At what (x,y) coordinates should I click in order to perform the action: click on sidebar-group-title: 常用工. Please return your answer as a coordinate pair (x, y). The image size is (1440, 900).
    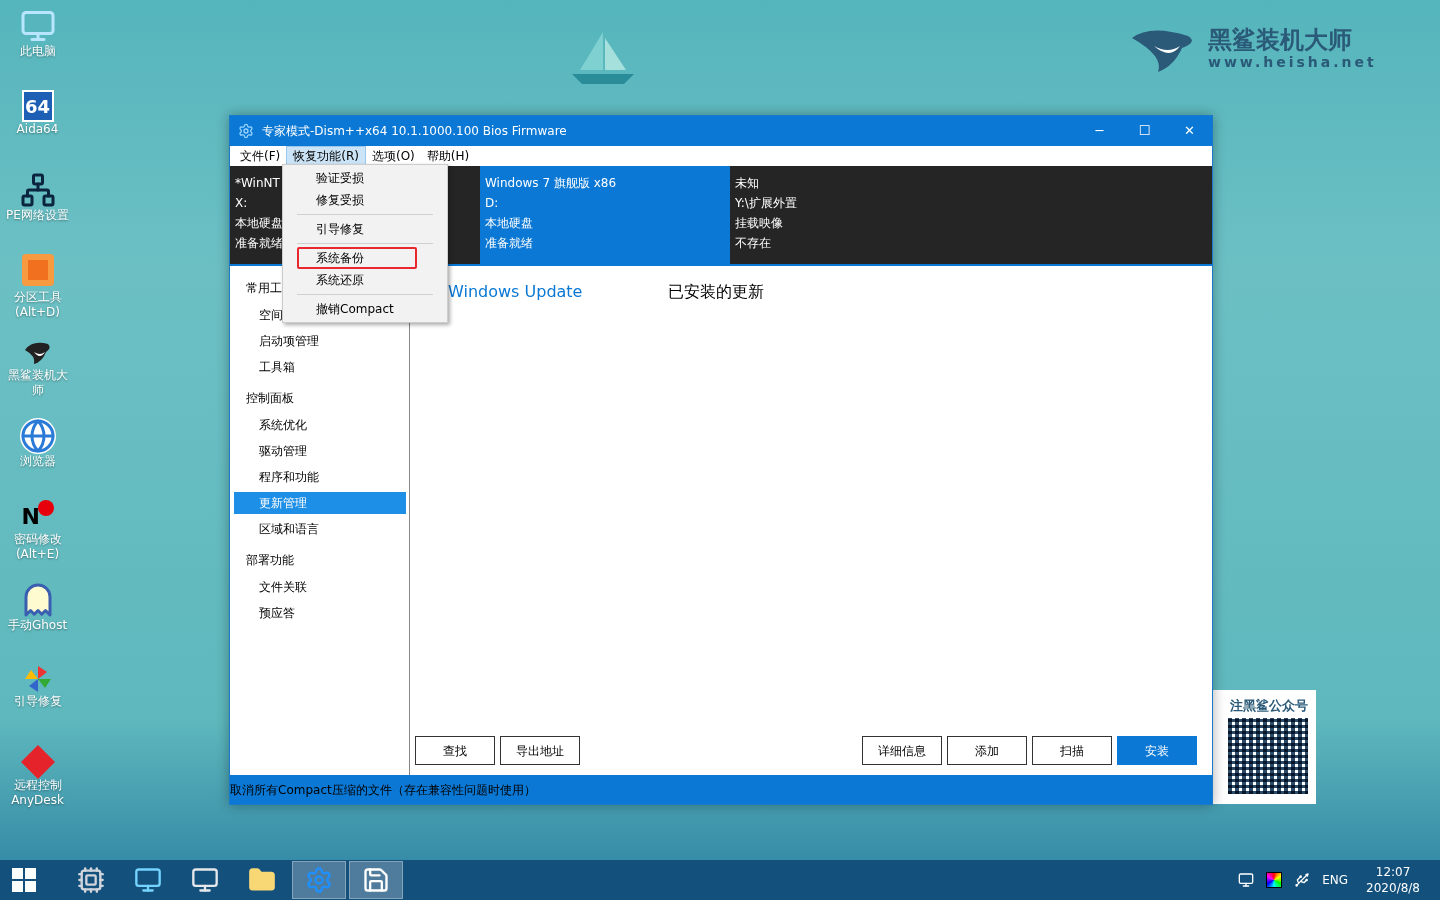
    Looking at the image, I should click on (263, 288).